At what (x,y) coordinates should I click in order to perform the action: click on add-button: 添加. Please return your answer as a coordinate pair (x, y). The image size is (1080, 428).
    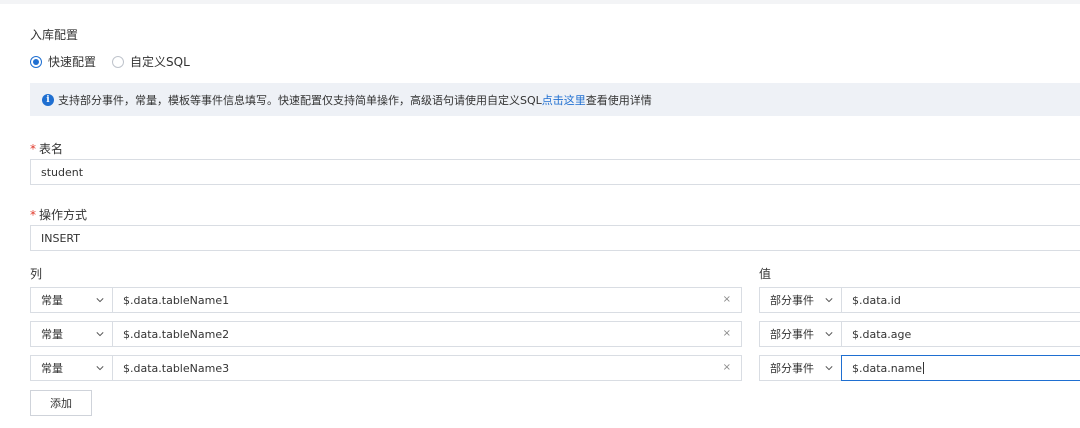
    Looking at the image, I should click on (61, 403).